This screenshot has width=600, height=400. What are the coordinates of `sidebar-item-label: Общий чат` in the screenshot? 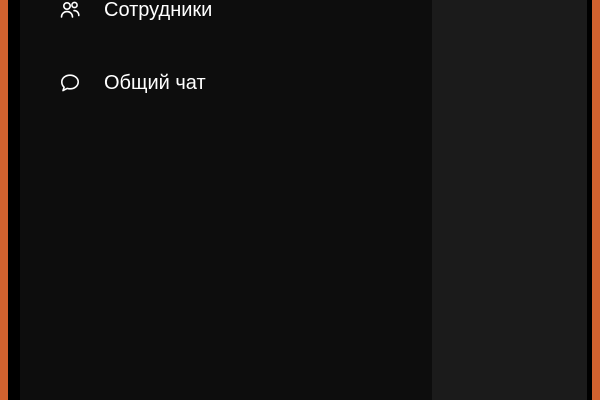 It's located at (155, 82).